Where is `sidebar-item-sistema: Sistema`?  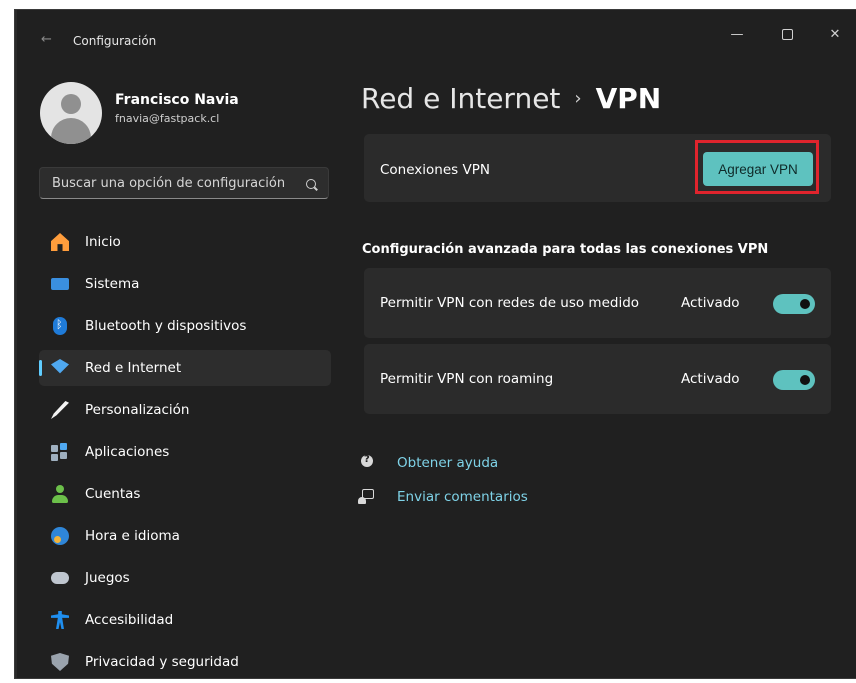
sidebar-item-sistema: Sistema is located at coordinates (185, 284).